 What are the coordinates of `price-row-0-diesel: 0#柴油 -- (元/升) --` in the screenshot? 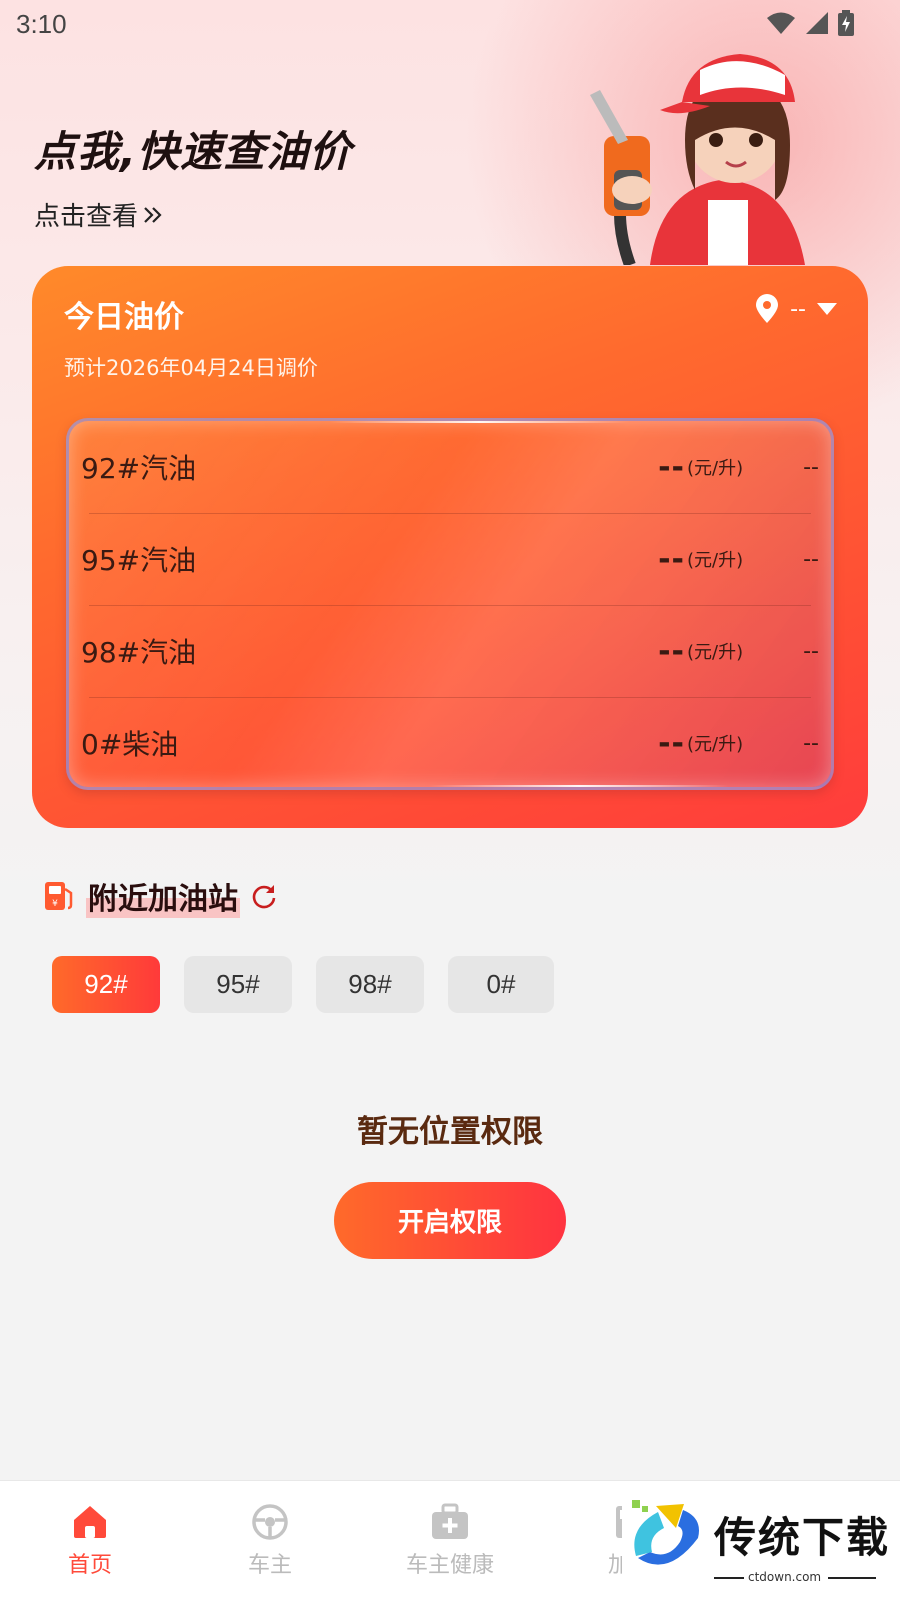 It's located at (450, 742).